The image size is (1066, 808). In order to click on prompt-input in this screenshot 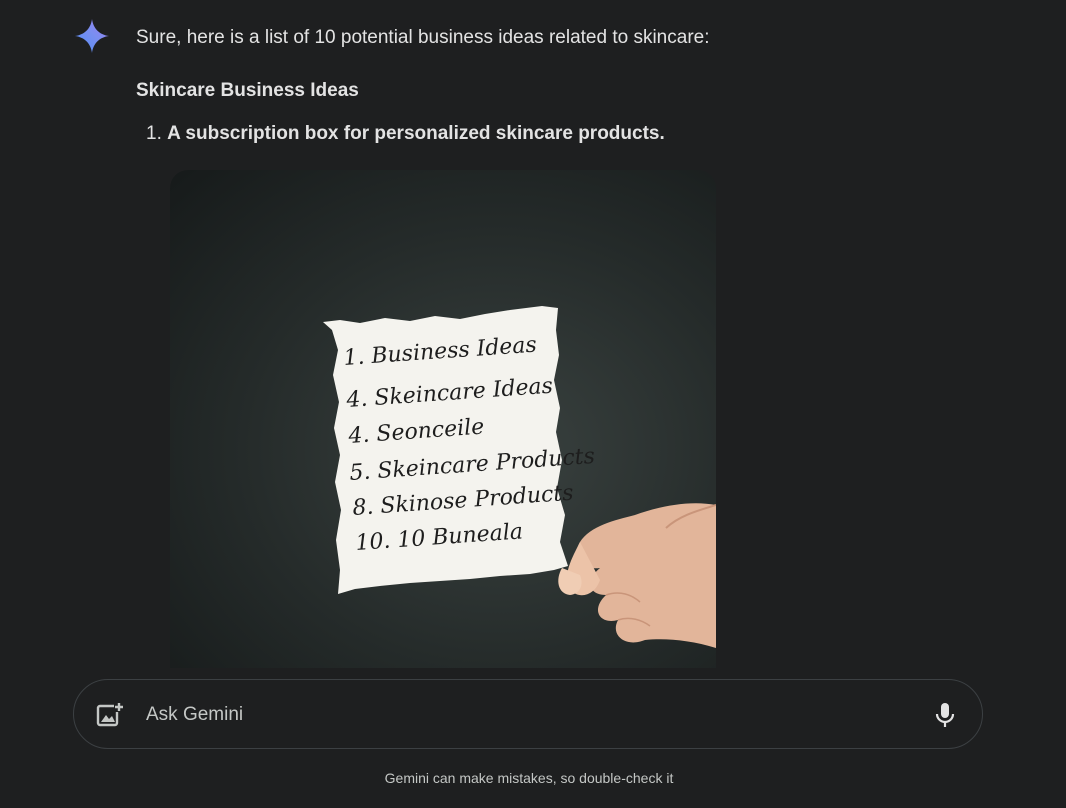, I will do `click(526, 715)`.